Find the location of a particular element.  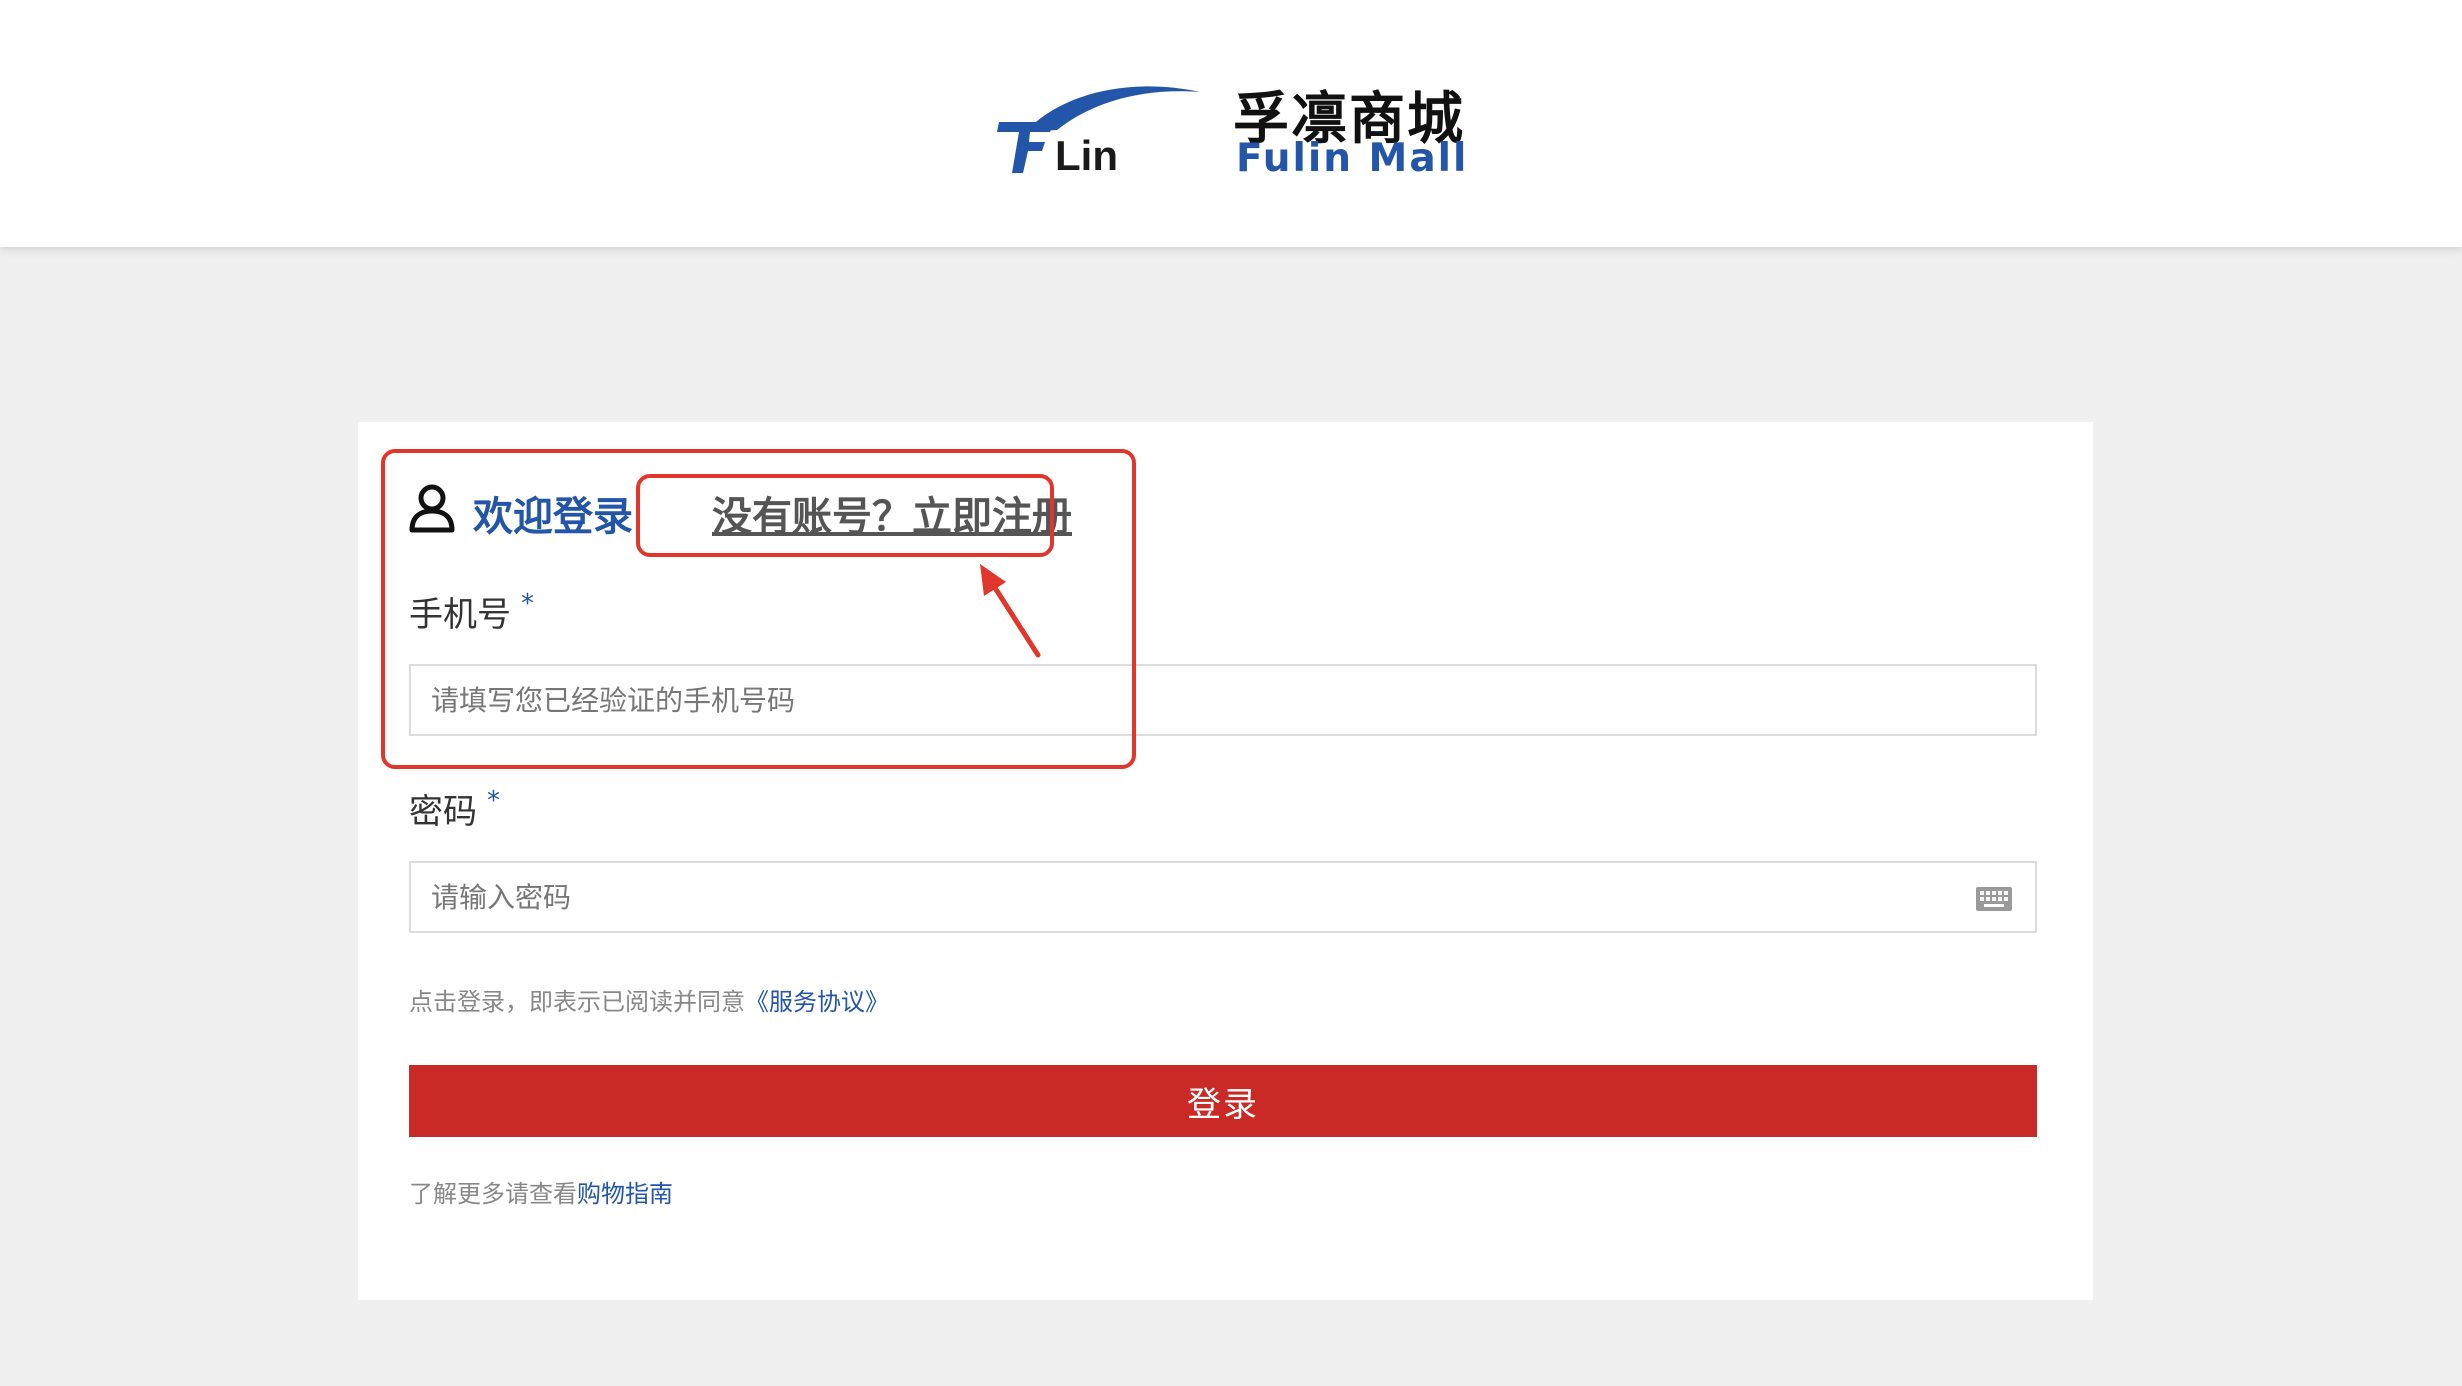

agreement-text: 点击登录，即表示已阅读并同意 is located at coordinates (577, 1002).